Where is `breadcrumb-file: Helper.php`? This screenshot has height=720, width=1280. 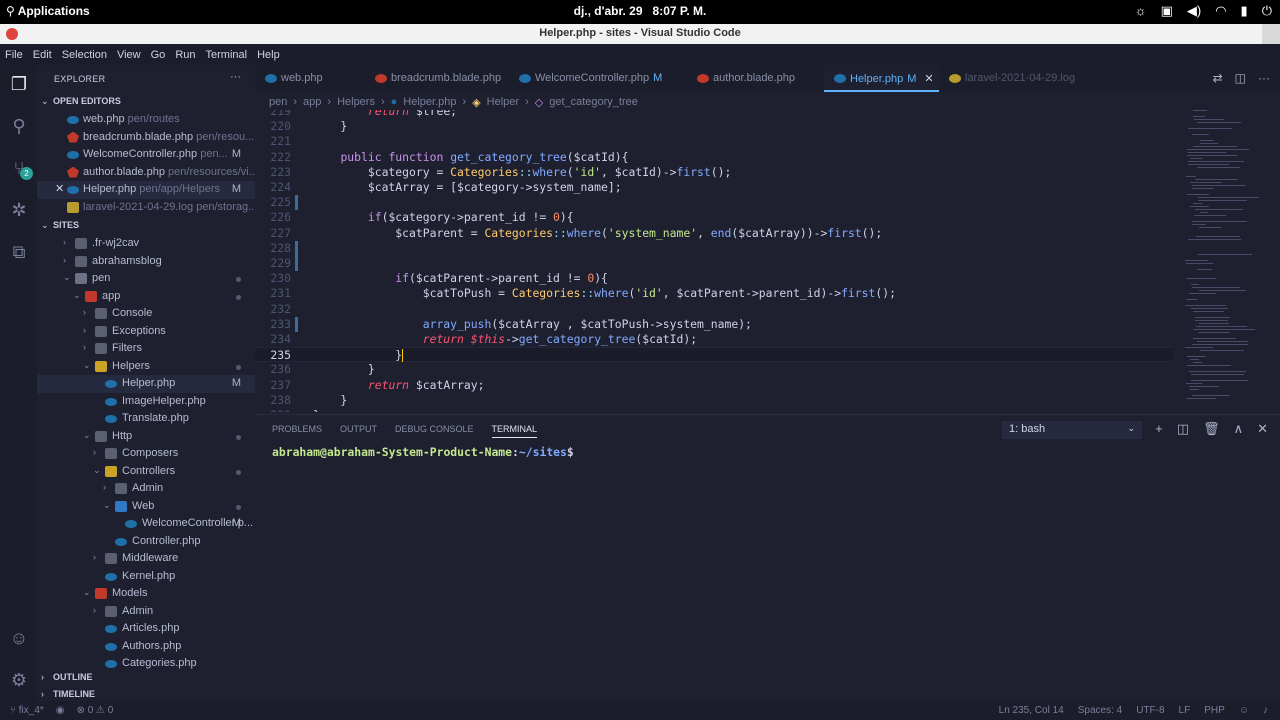 breadcrumb-file: Helper.php is located at coordinates (429, 102).